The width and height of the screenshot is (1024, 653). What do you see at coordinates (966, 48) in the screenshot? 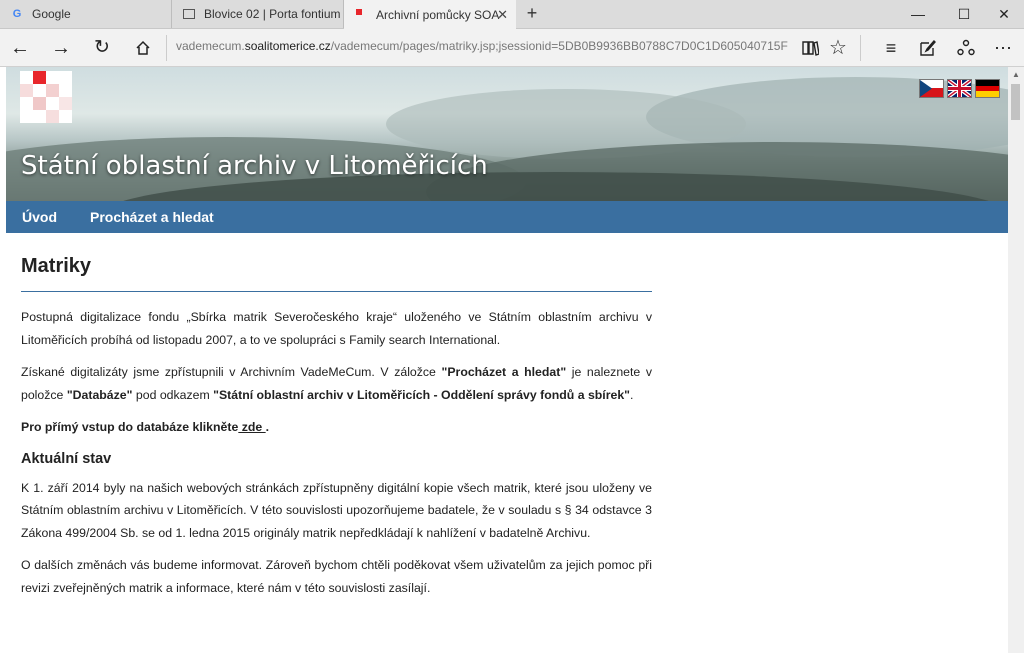
I see `share-icon` at bounding box center [966, 48].